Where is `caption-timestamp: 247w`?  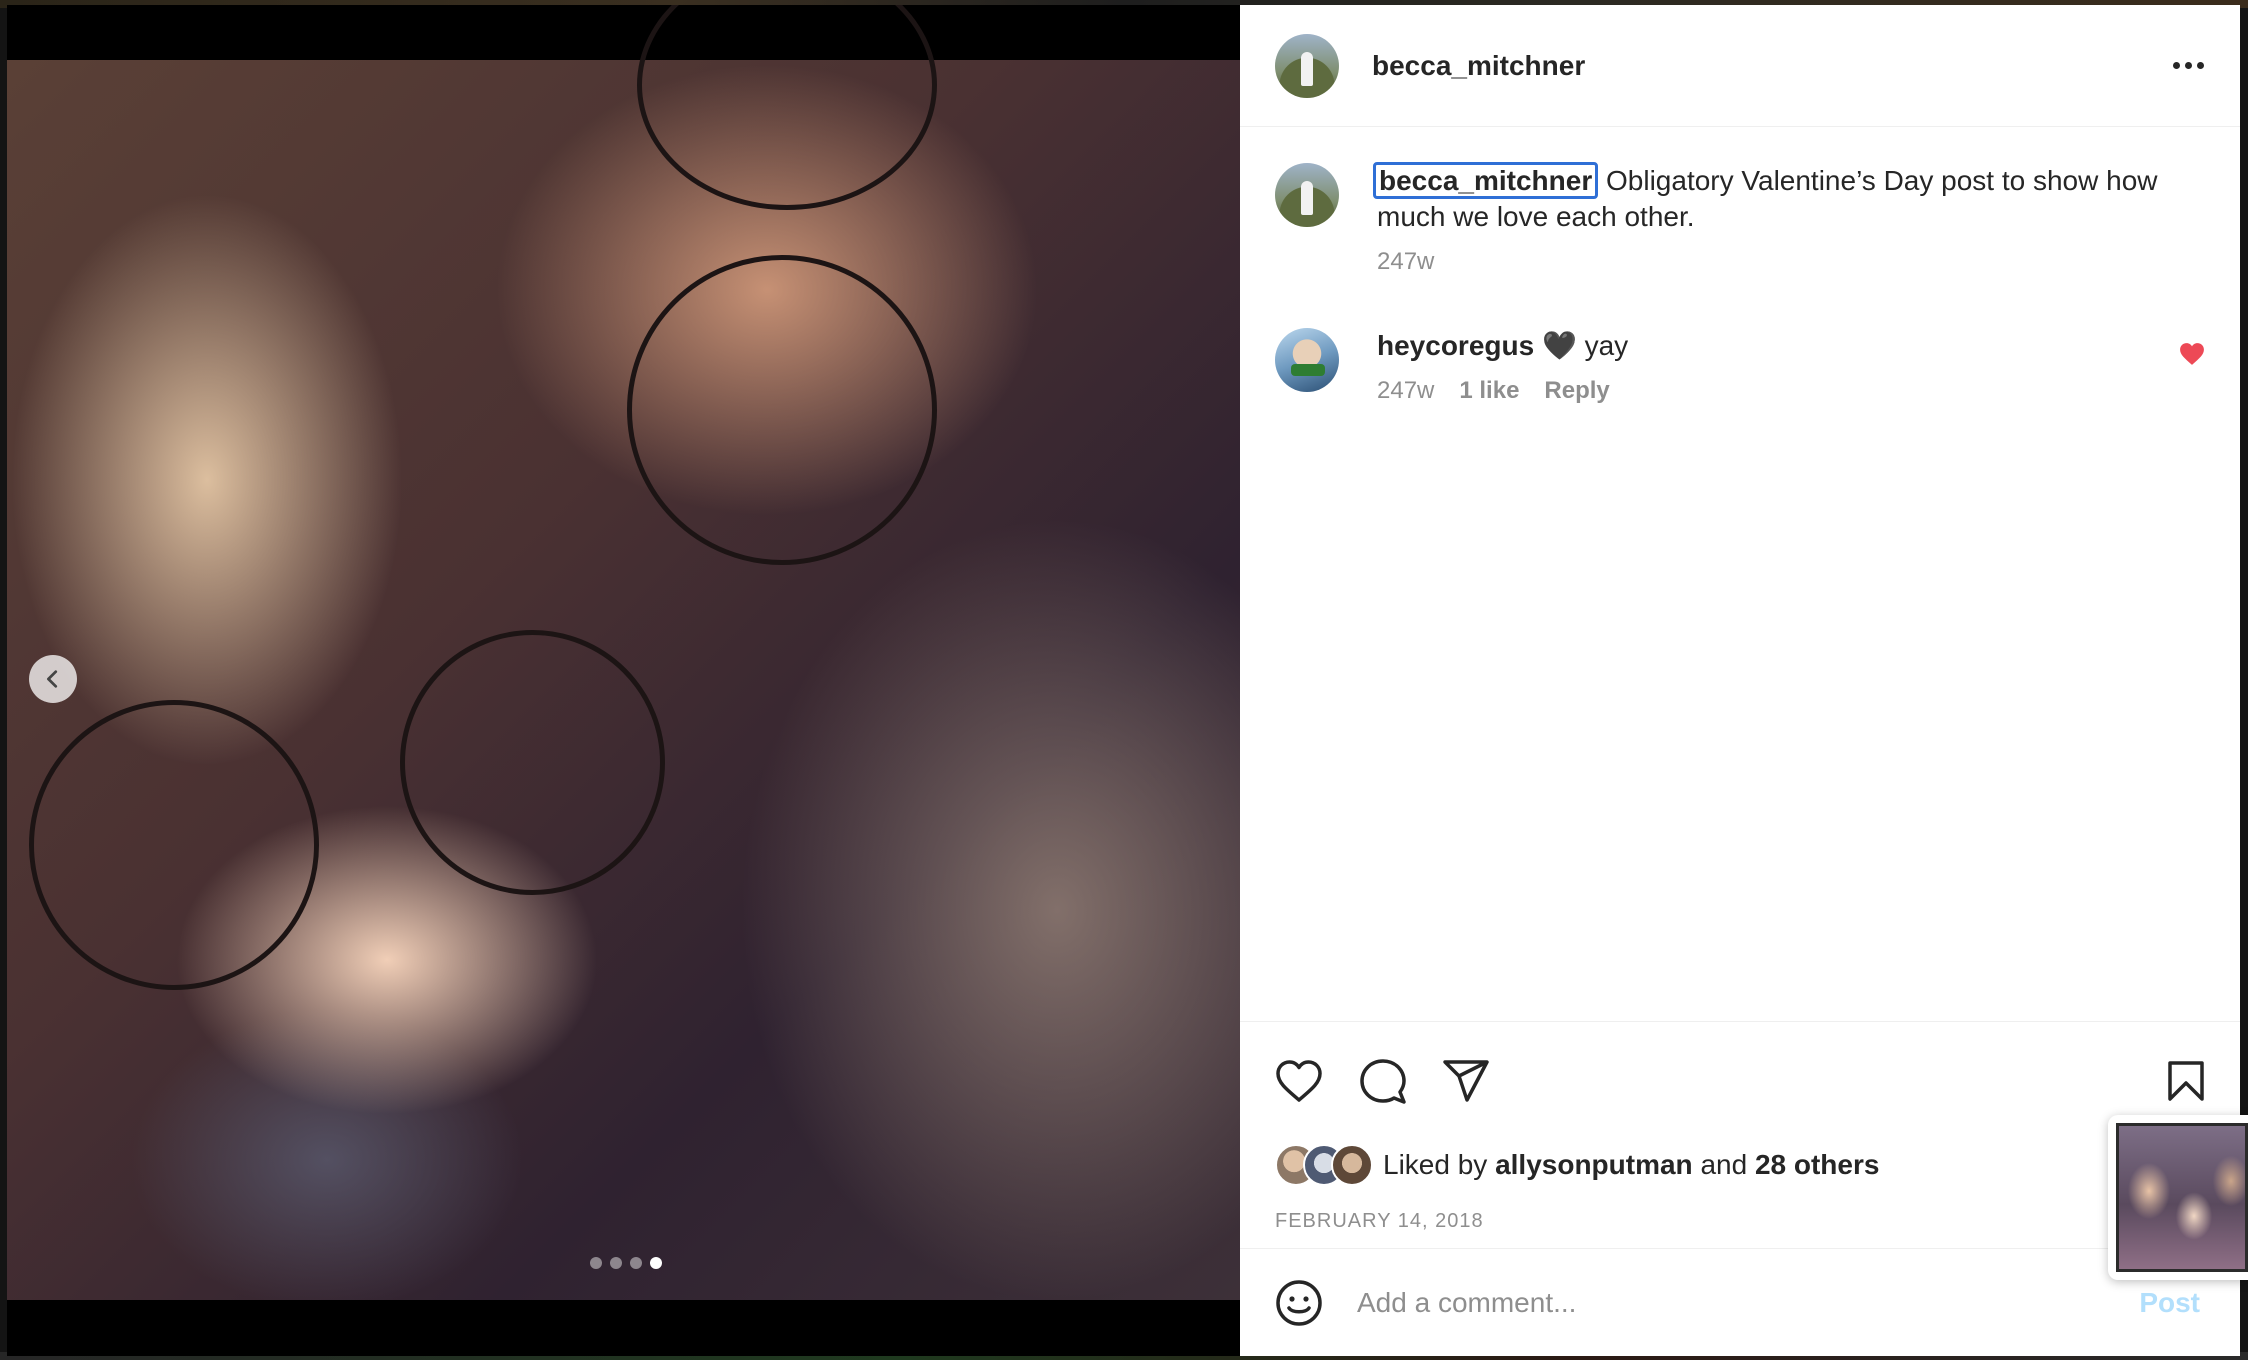
caption-timestamp: 247w is located at coordinates (1405, 262).